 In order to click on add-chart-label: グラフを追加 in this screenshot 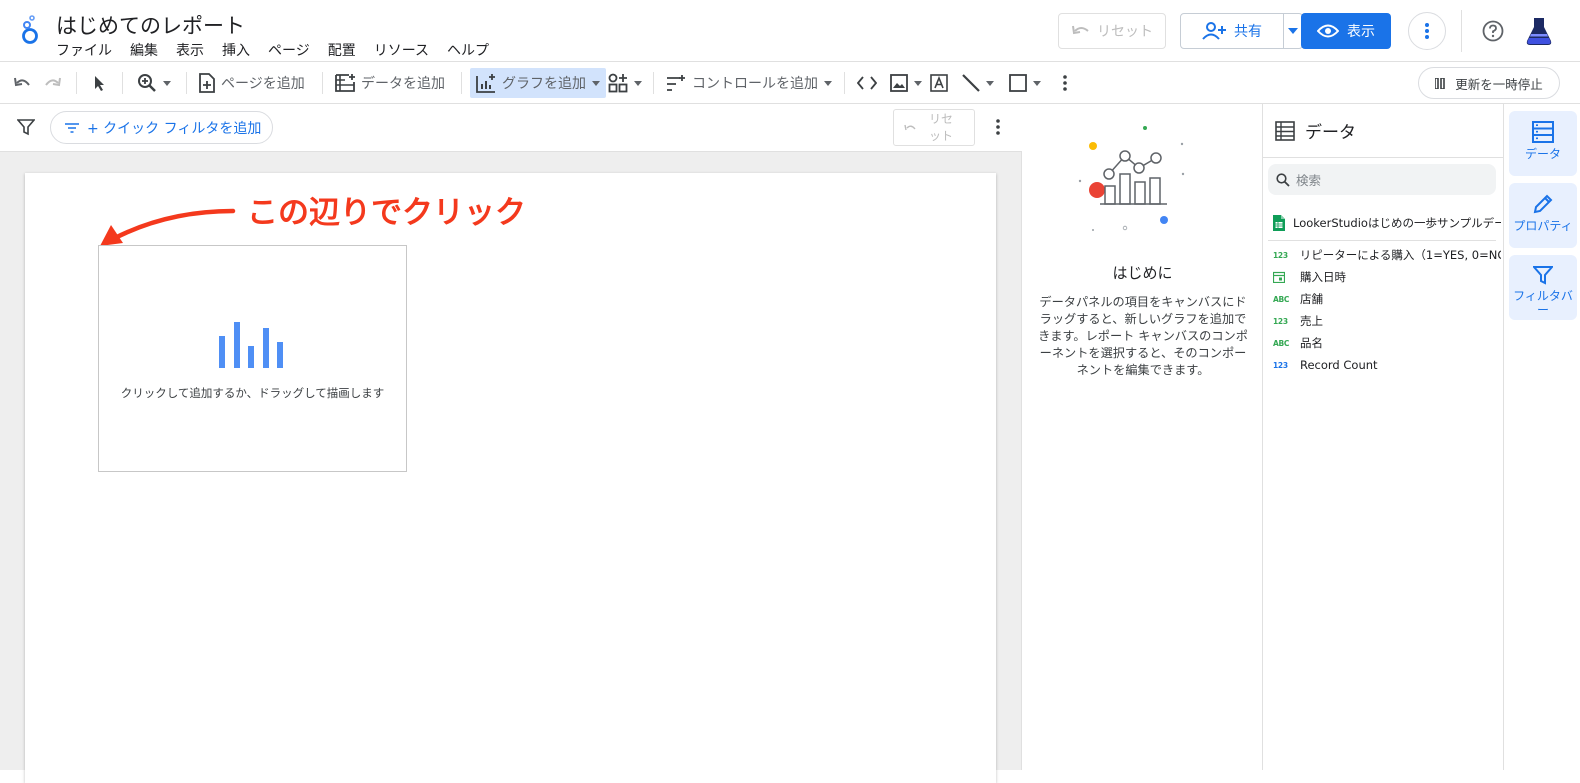, I will do `click(544, 84)`.